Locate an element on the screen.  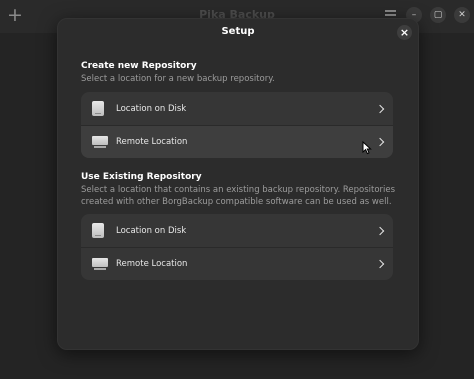
window-close-button: ✕ is located at coordinates (462, 15).